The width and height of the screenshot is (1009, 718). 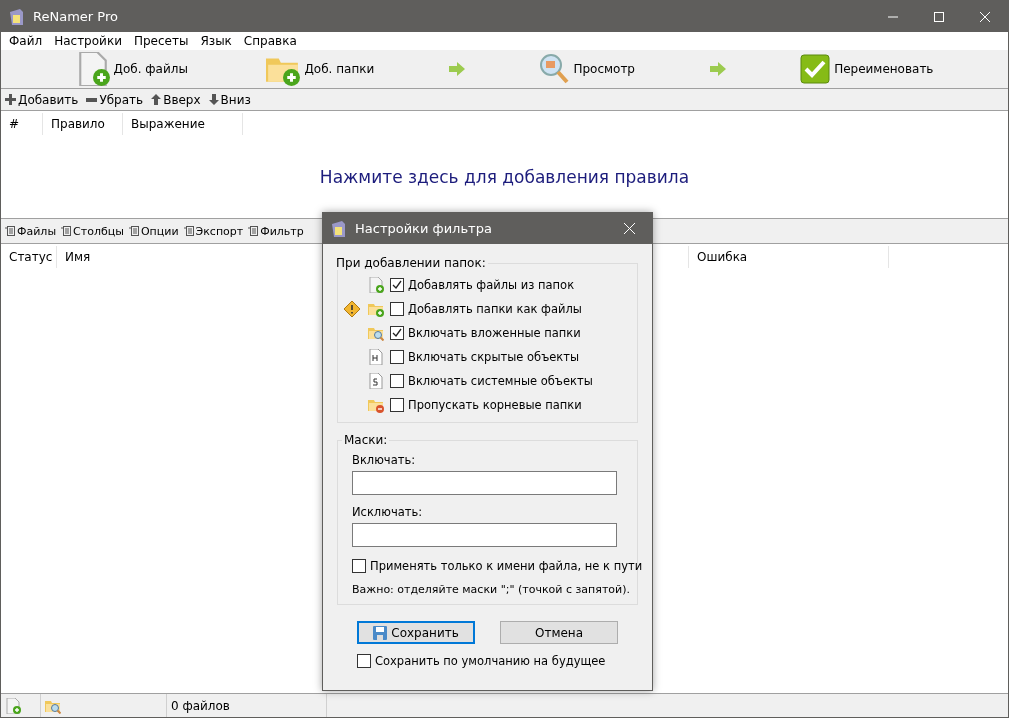 I want to click on menu-item: Справка, so click(x=270, y=41).